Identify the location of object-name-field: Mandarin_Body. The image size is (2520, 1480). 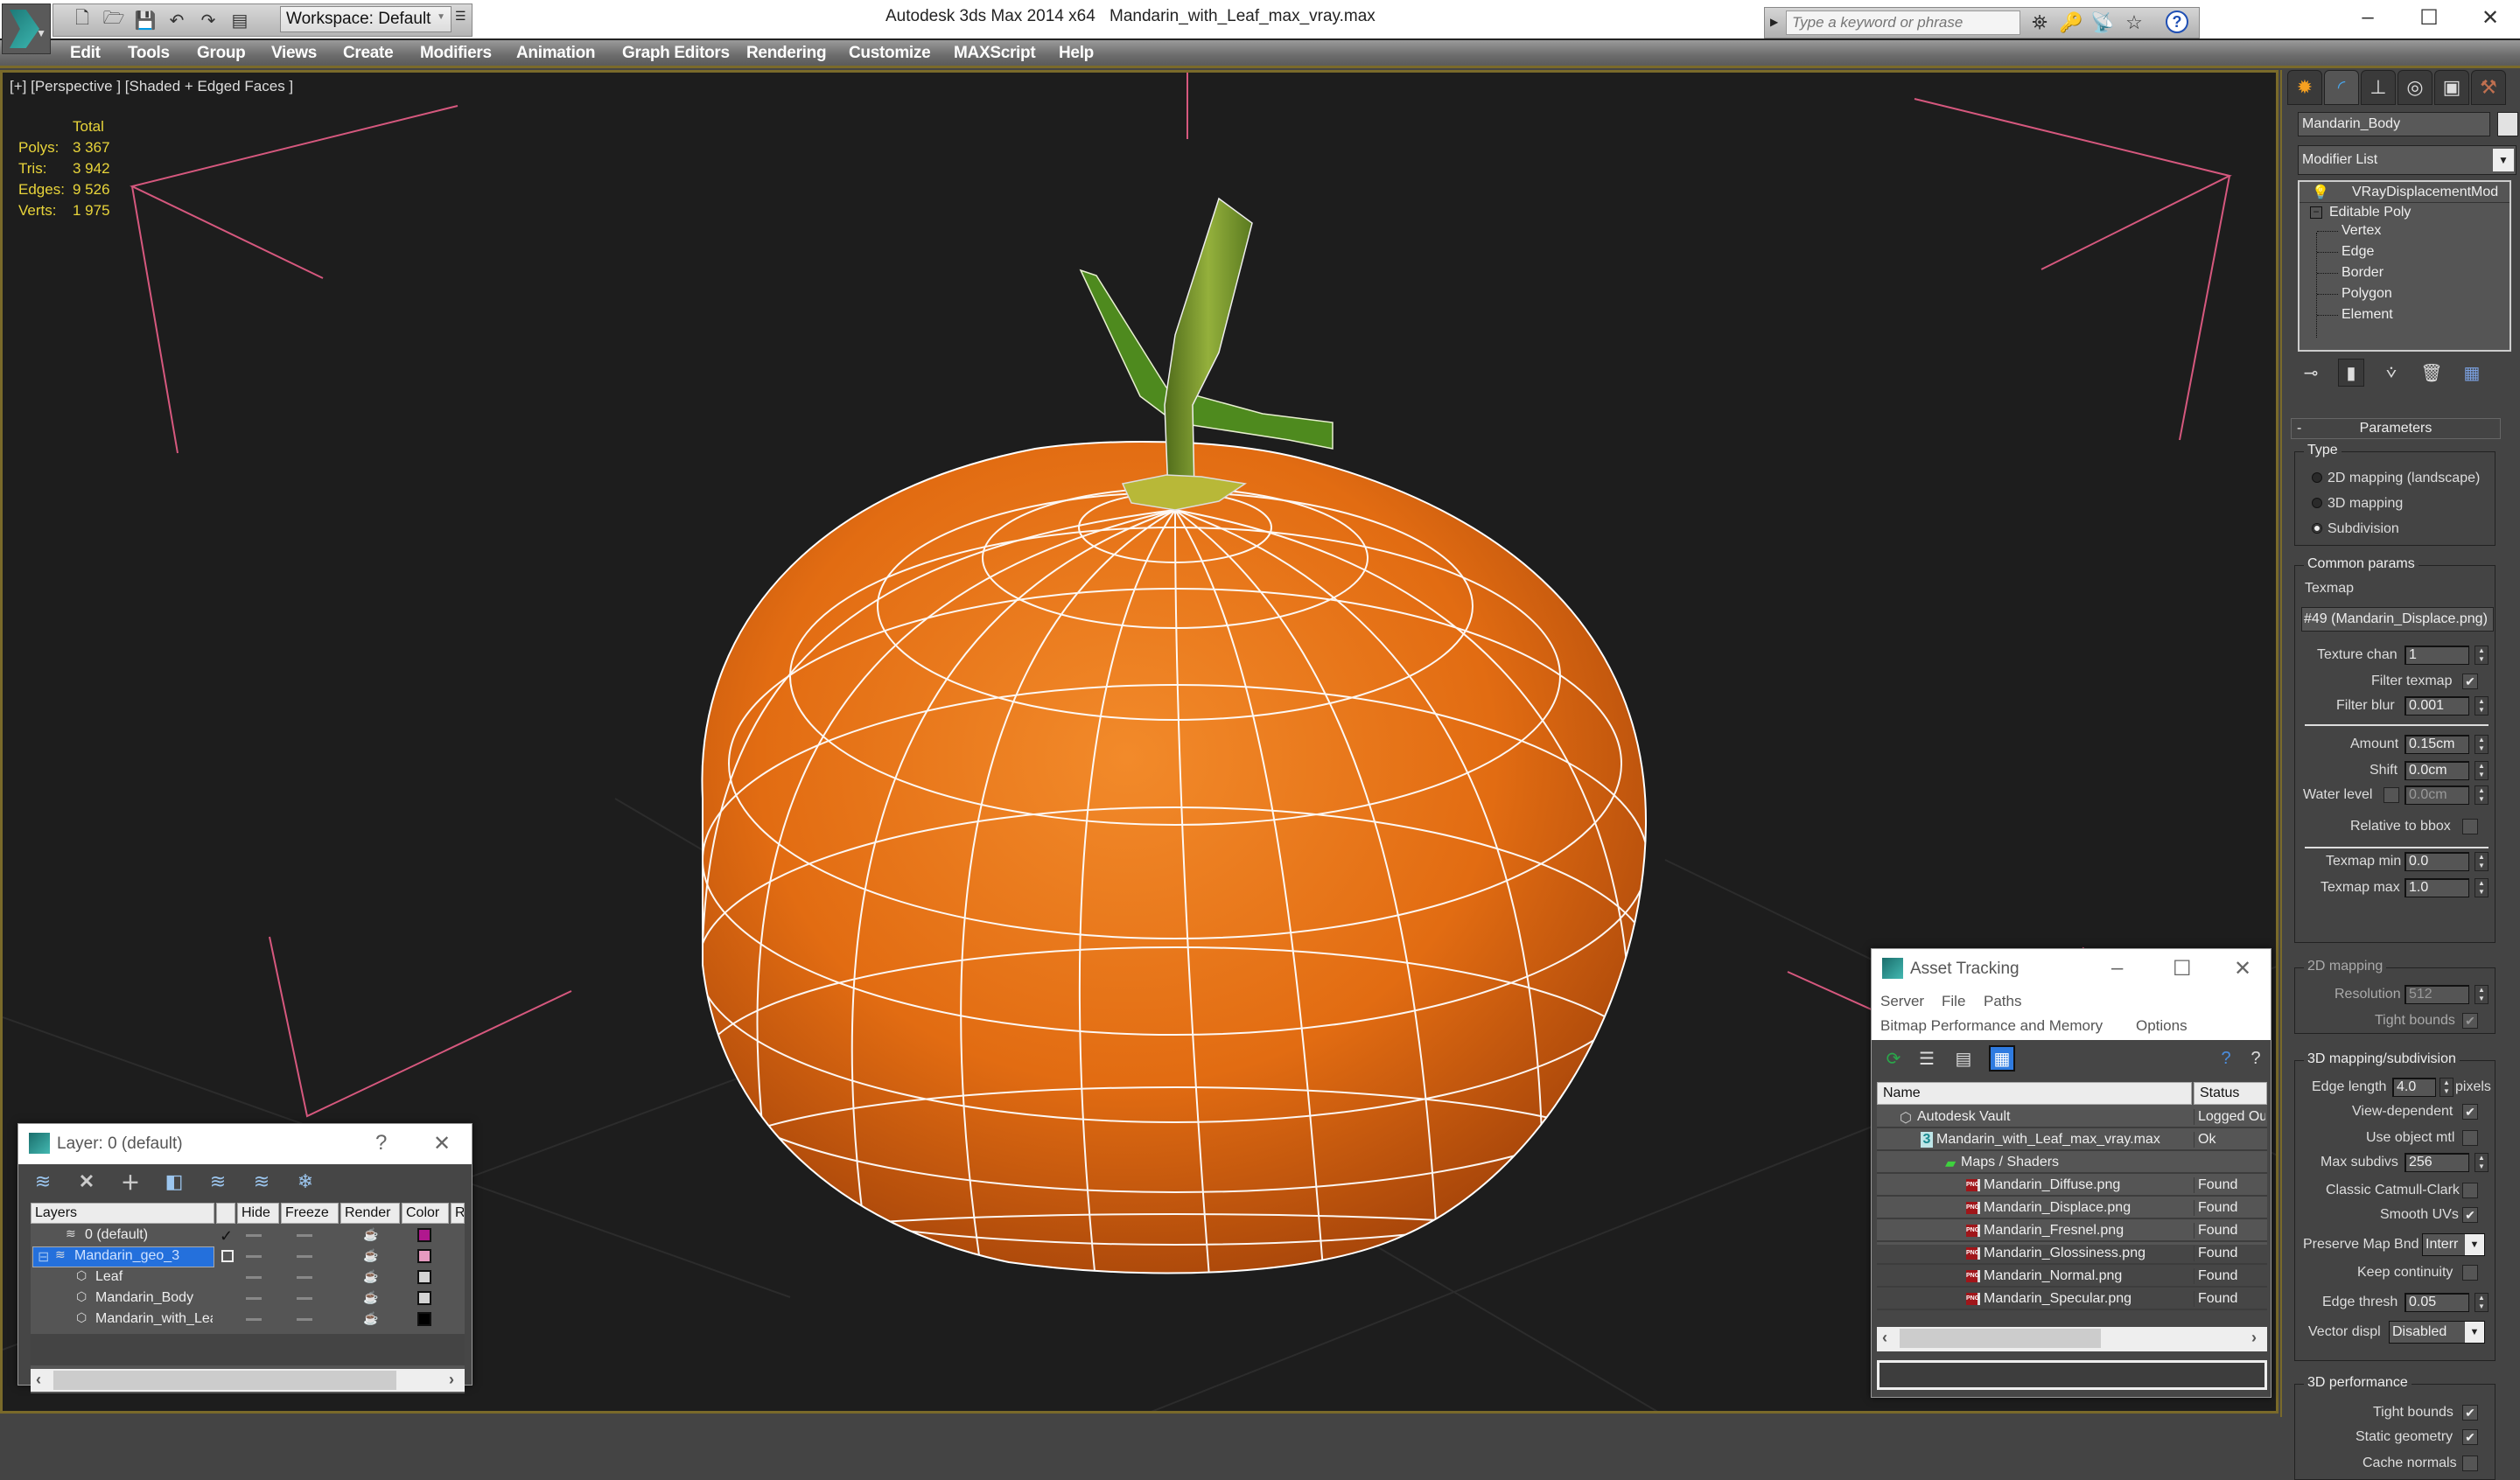
(2394, 124).